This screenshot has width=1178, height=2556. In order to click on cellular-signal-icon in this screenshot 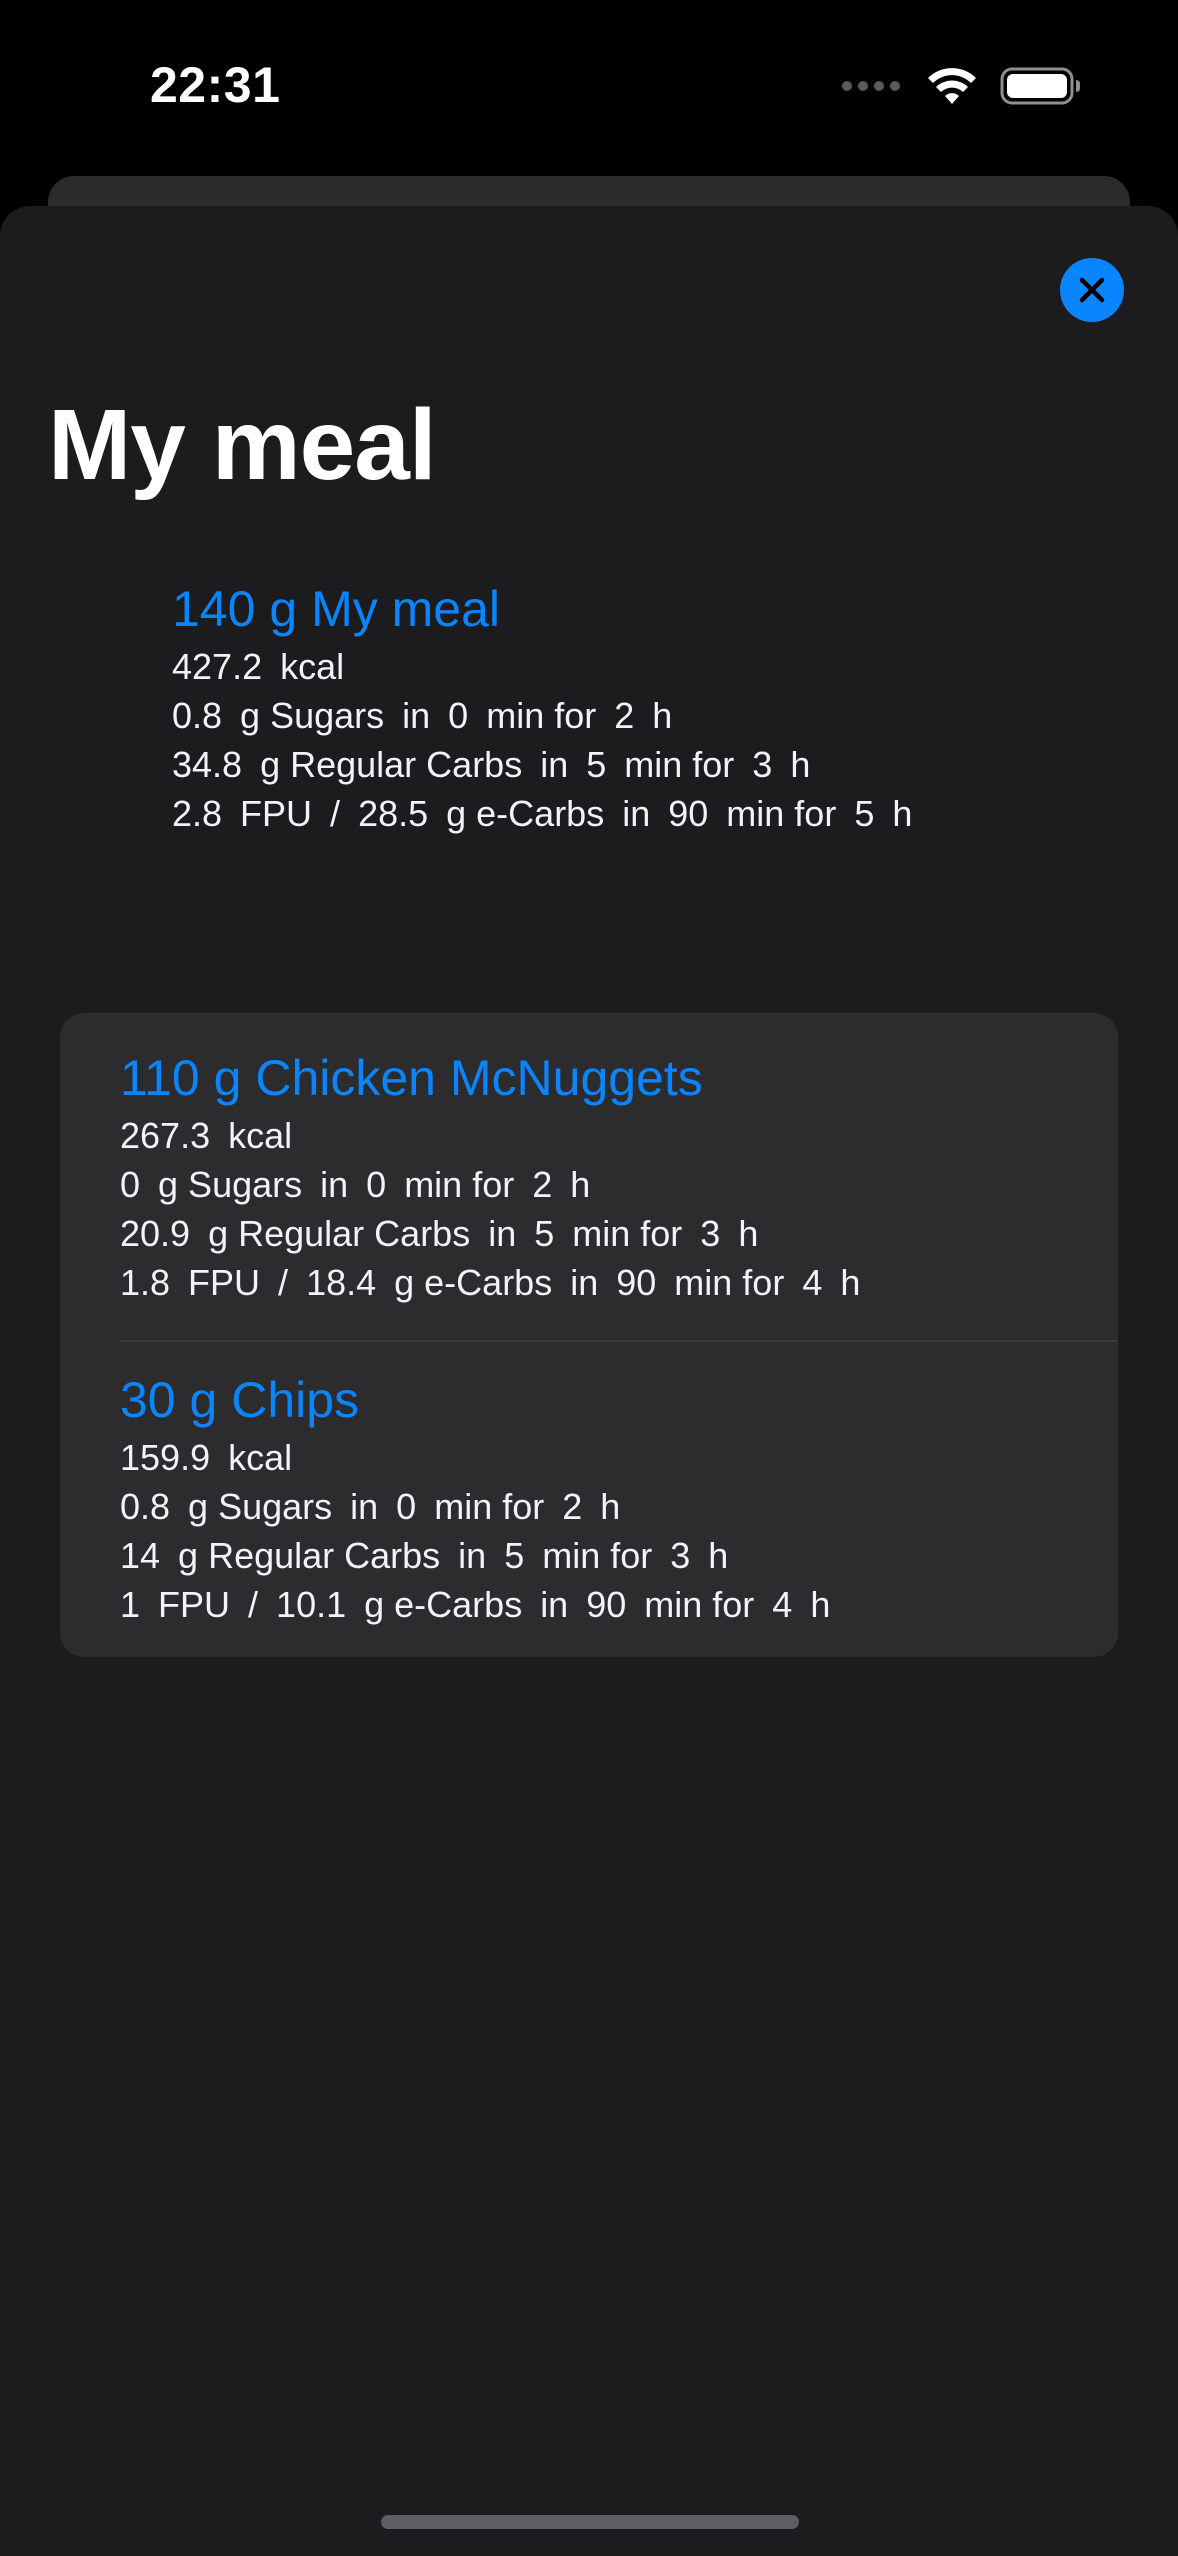, I will do `click(871, 86)`.